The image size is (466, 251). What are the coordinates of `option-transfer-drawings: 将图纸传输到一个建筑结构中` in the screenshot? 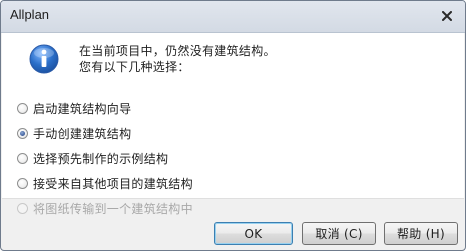 It's located at (105, 208).